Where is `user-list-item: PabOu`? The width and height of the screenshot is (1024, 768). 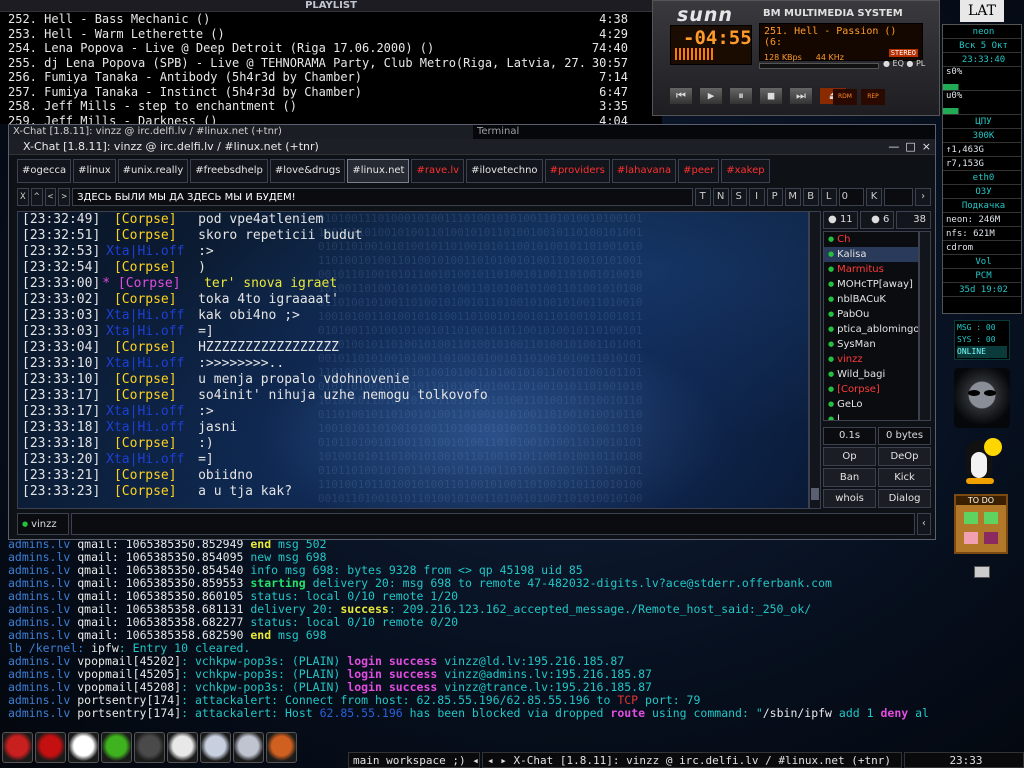 user-list-item: PabOu is located at coordinates (871, 314).